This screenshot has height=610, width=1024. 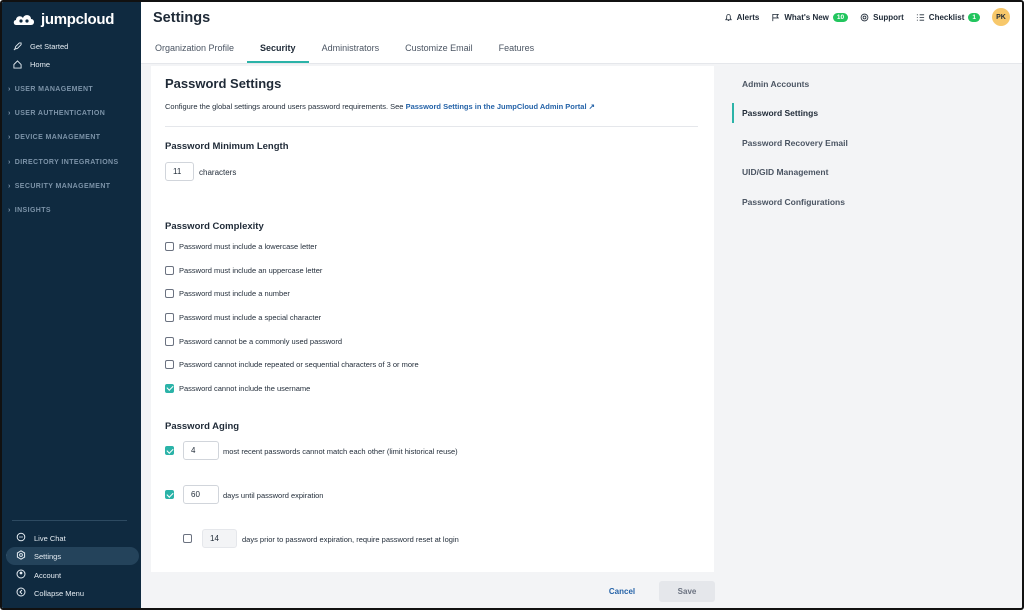 What do you see at coordinates (857, 113) in the screenshot?
I see `right-nav-password-settings: Password Settings` at bounding box center [857, 113].